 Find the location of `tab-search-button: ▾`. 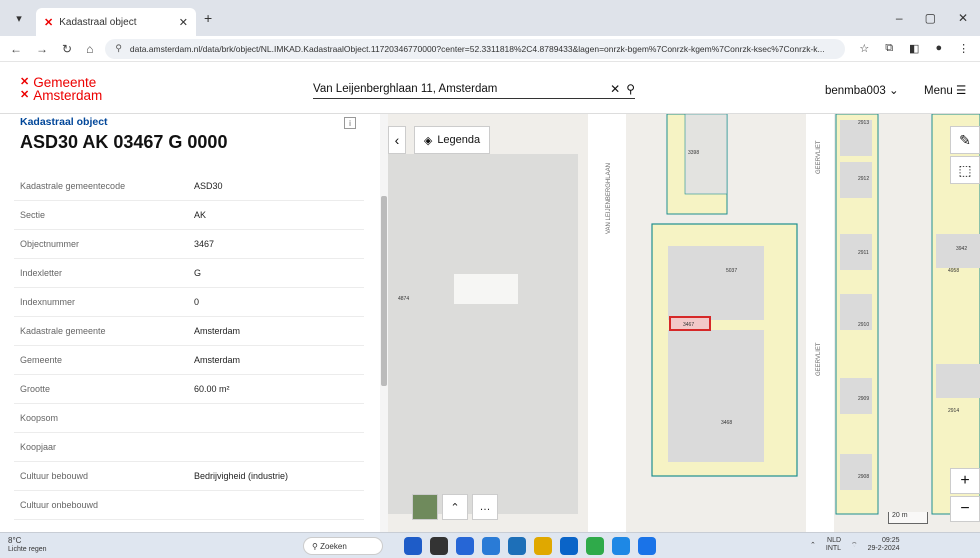

tab-search-button: ▾ is located at coordinates (19, 18).